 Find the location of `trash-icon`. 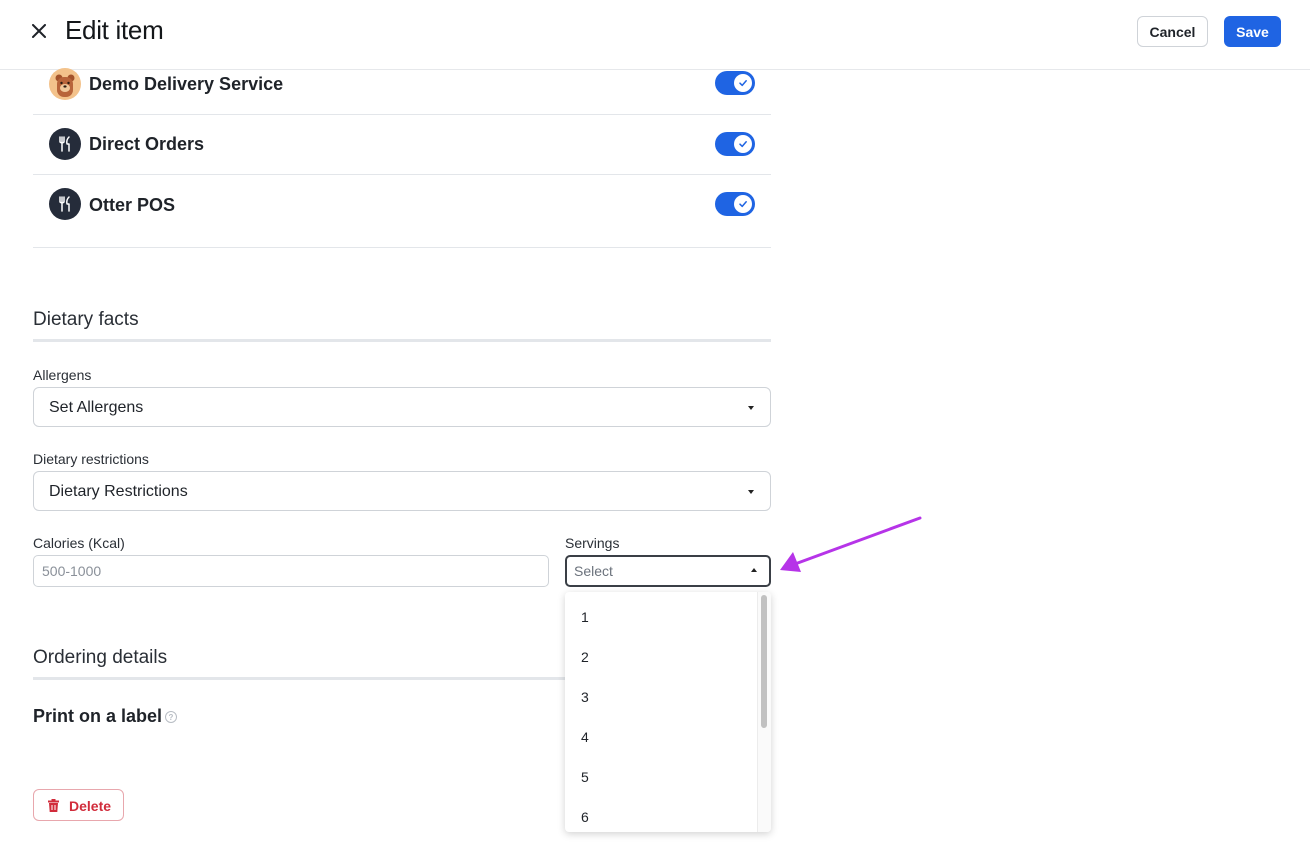

trash-icon is located at coordinates (53, 805).